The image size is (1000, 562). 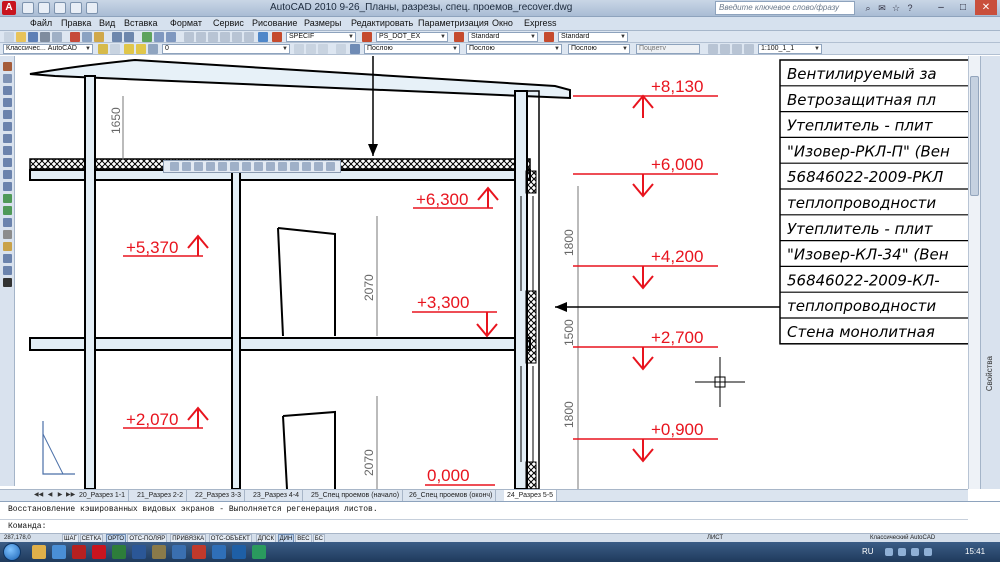 I want to click on maximize-button: □, so click(x=963, y=7).